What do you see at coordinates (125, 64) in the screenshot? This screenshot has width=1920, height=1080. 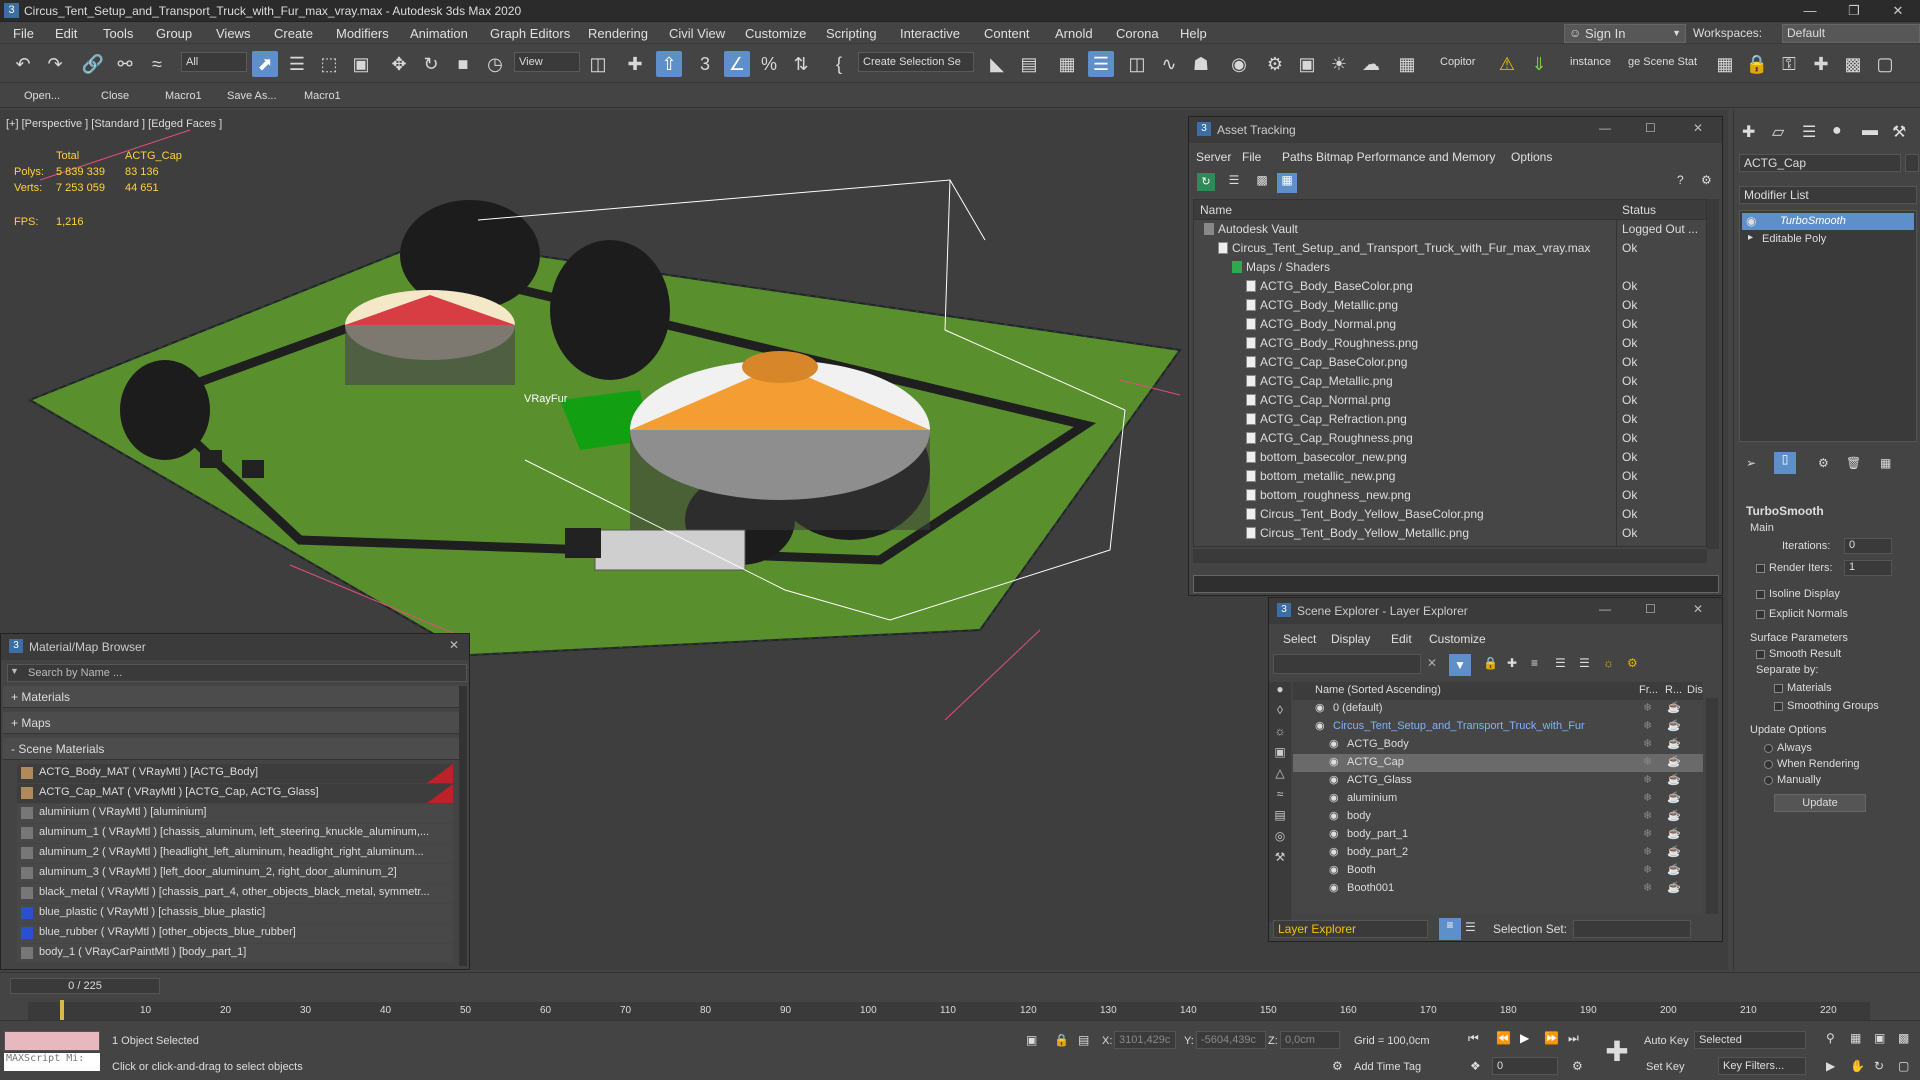 I see `unlink-icon: ⚯` at bounding box center [125, 64].